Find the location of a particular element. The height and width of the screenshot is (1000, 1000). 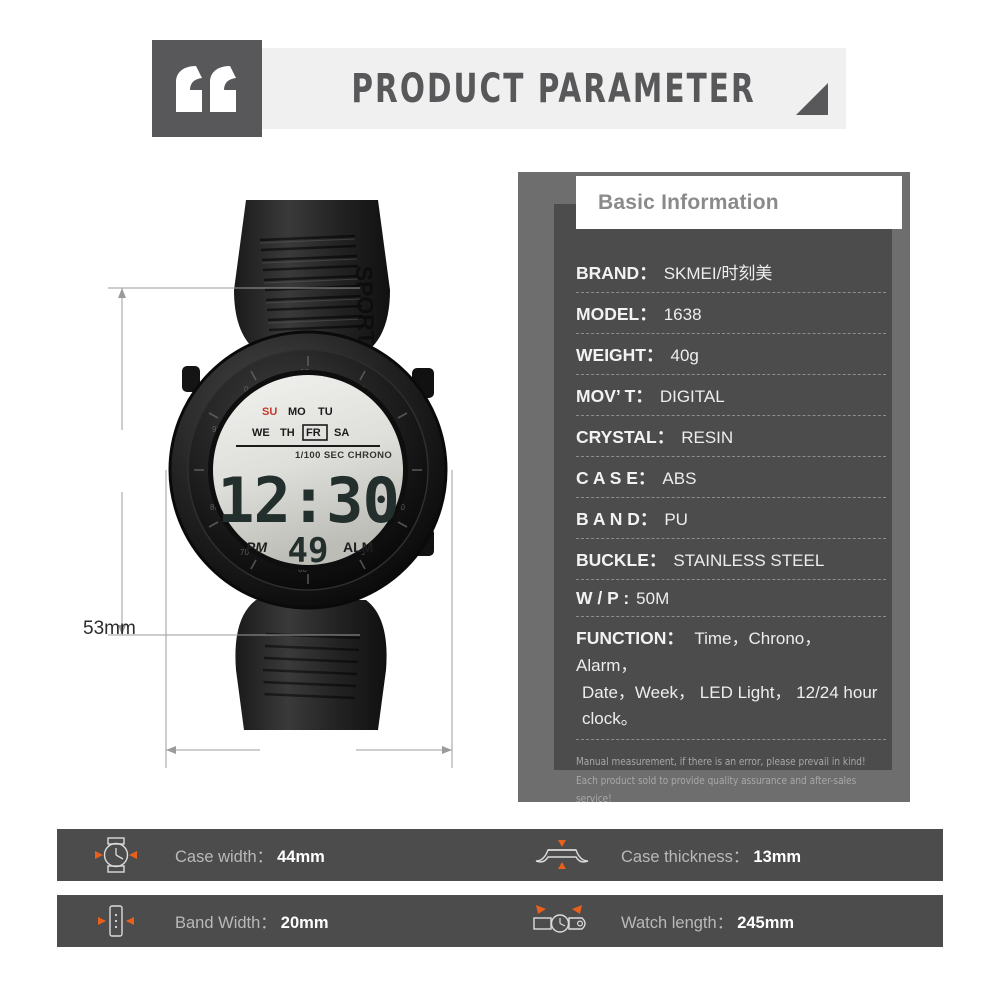

svg-text: 12:30 is located at coordinates (308, 500).